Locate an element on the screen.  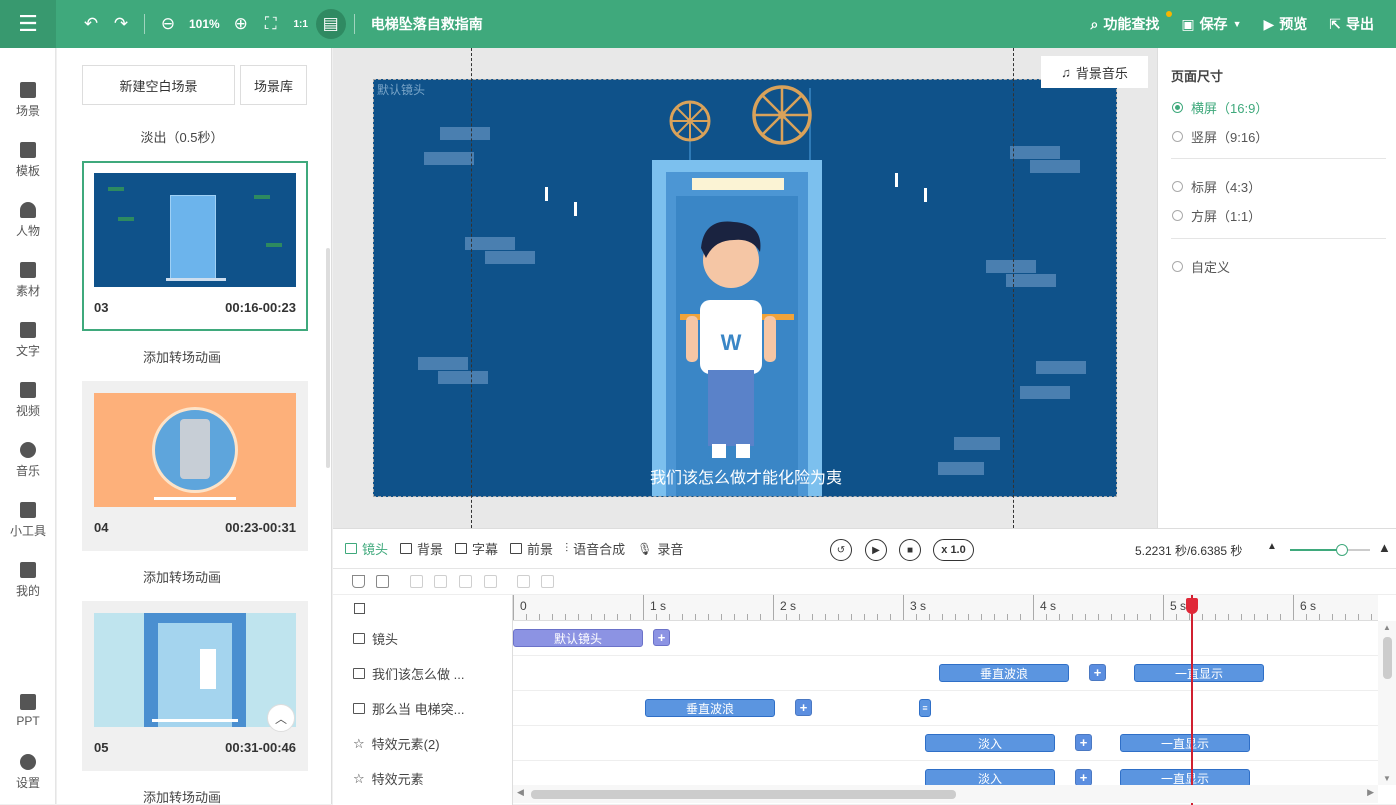
clip-fade-in: 淡入 is located at coordinates (990, 743).